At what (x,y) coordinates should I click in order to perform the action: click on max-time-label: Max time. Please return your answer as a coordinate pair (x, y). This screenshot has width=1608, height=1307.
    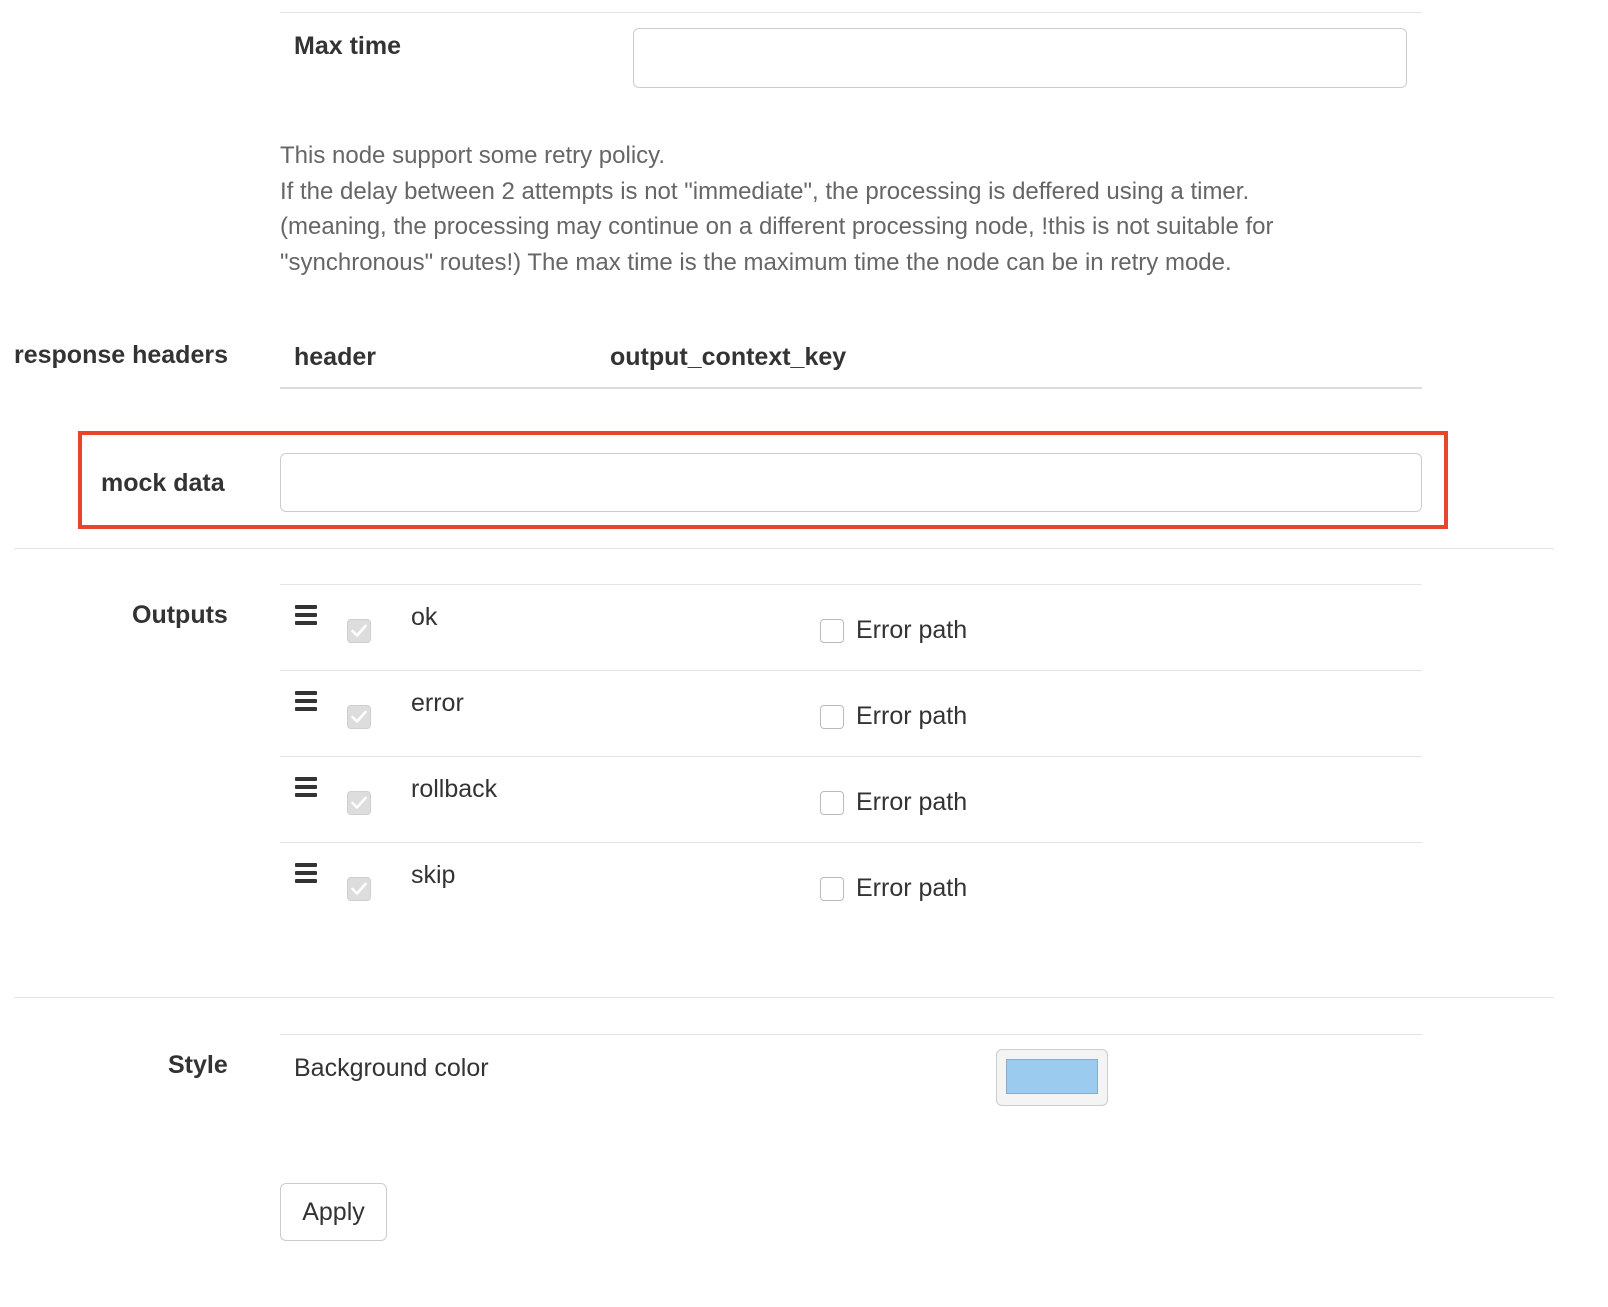
    Looking at the image, I should click on (347, 46).